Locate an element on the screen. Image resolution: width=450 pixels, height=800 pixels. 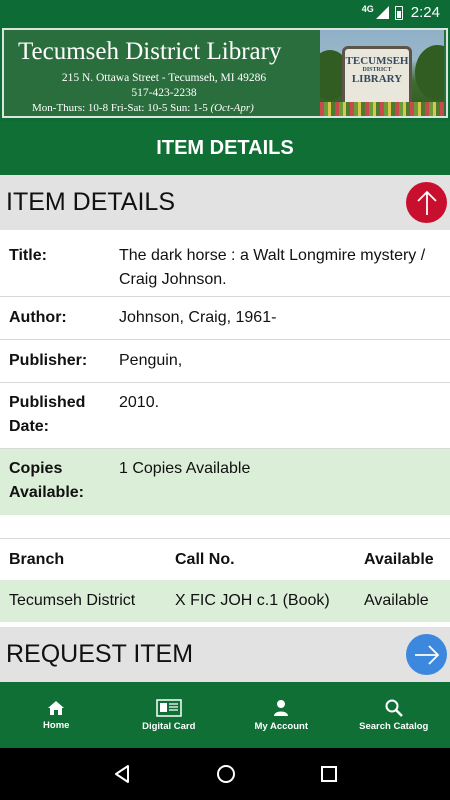
detail-value: Johnson, Craig, 1961- is located at coordinates (198, 317).